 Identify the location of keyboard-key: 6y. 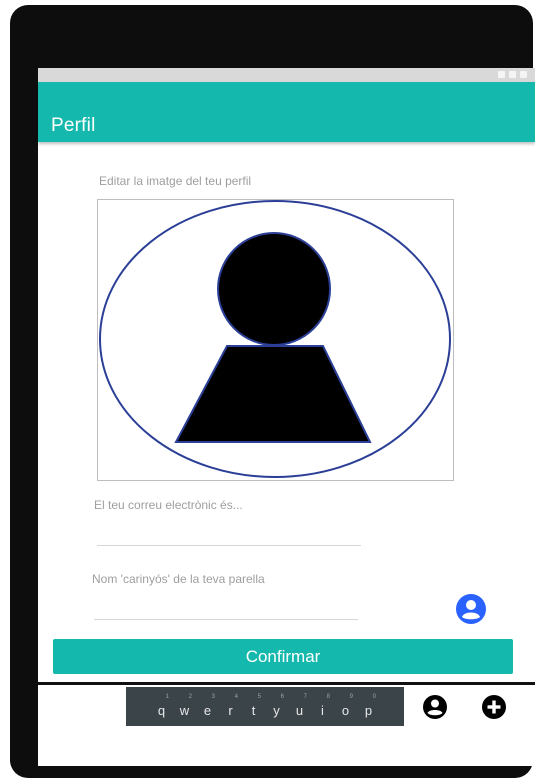
(276, 707).